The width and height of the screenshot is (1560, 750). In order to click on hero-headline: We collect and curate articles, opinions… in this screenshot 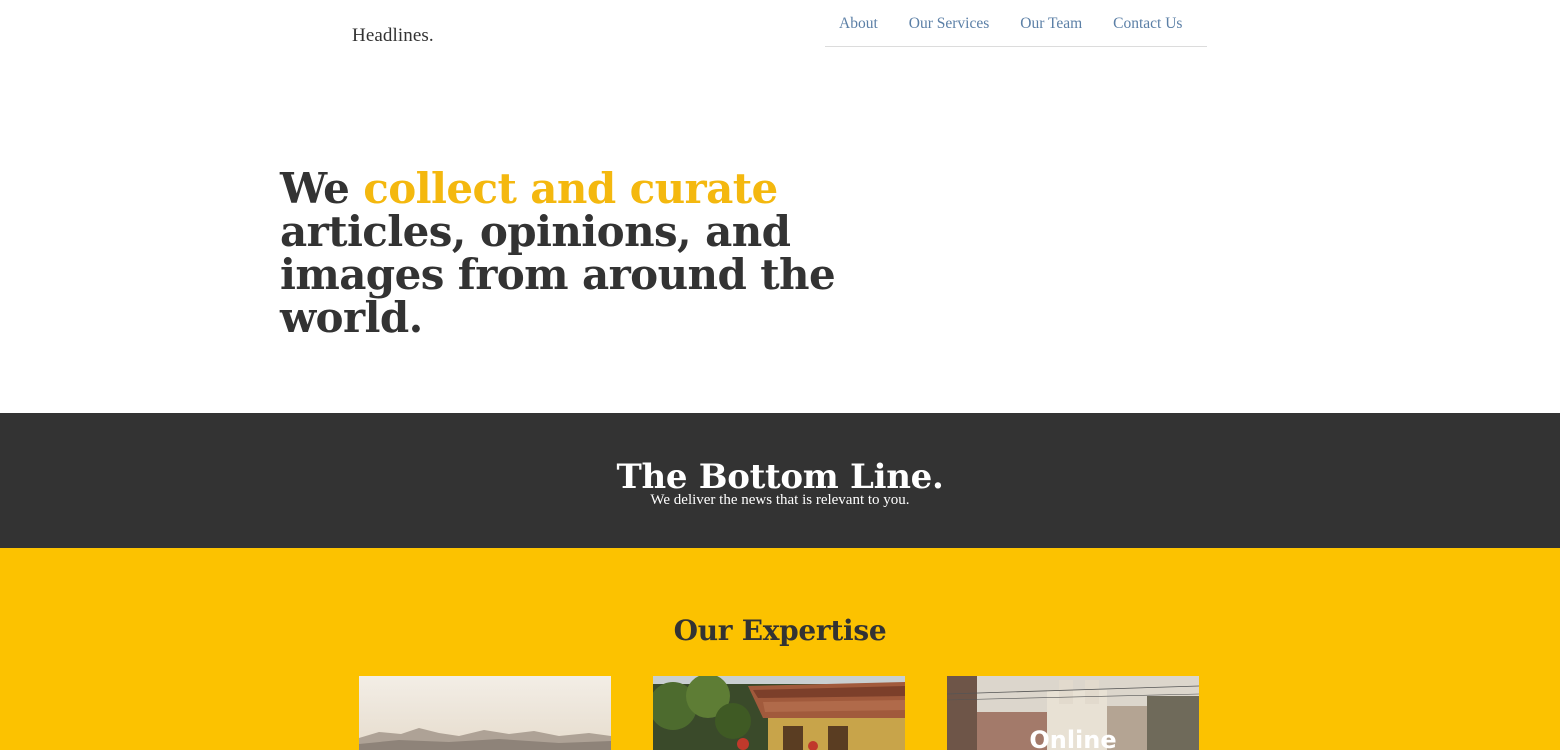, I will do `click(600, 253)`.